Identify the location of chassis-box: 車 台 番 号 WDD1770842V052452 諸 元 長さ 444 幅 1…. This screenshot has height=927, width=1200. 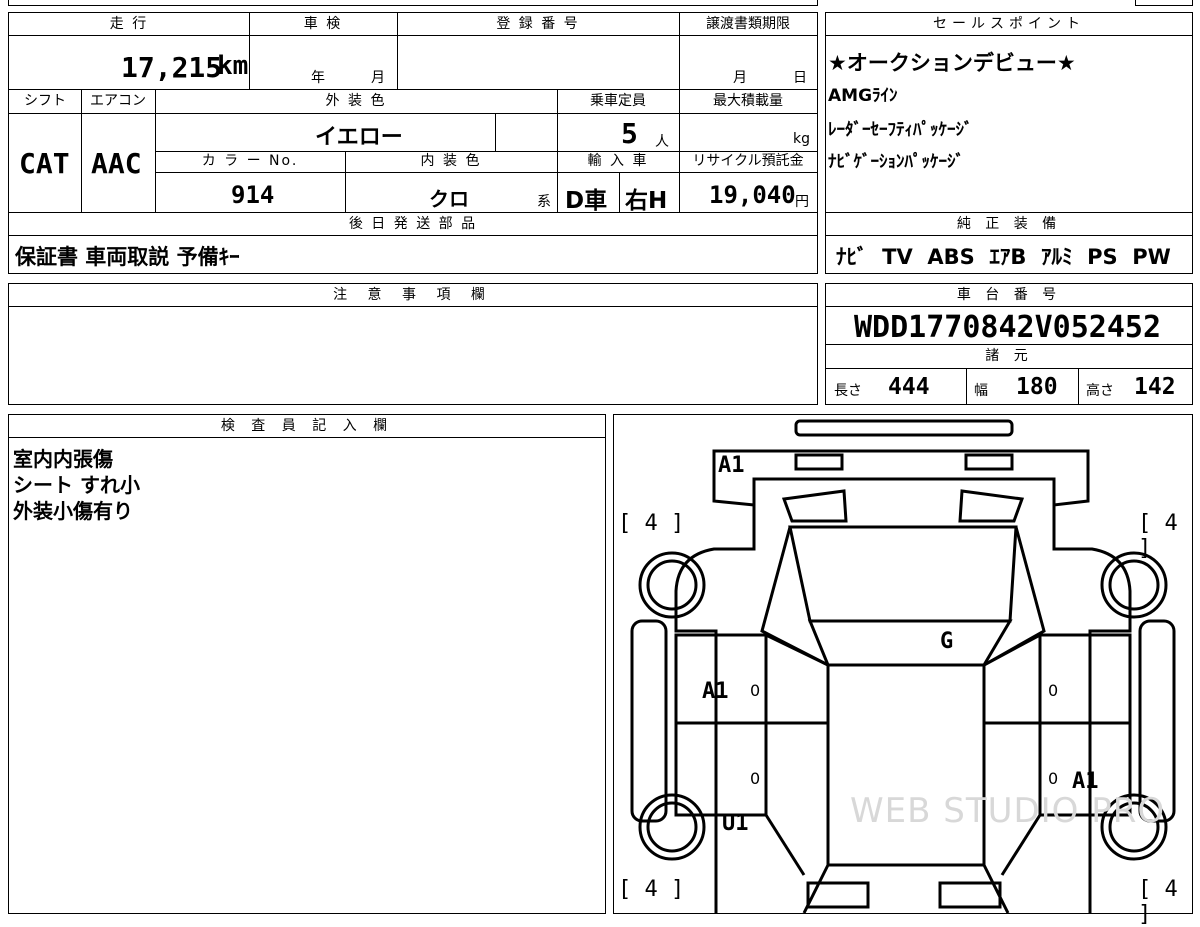
(1009, 344).